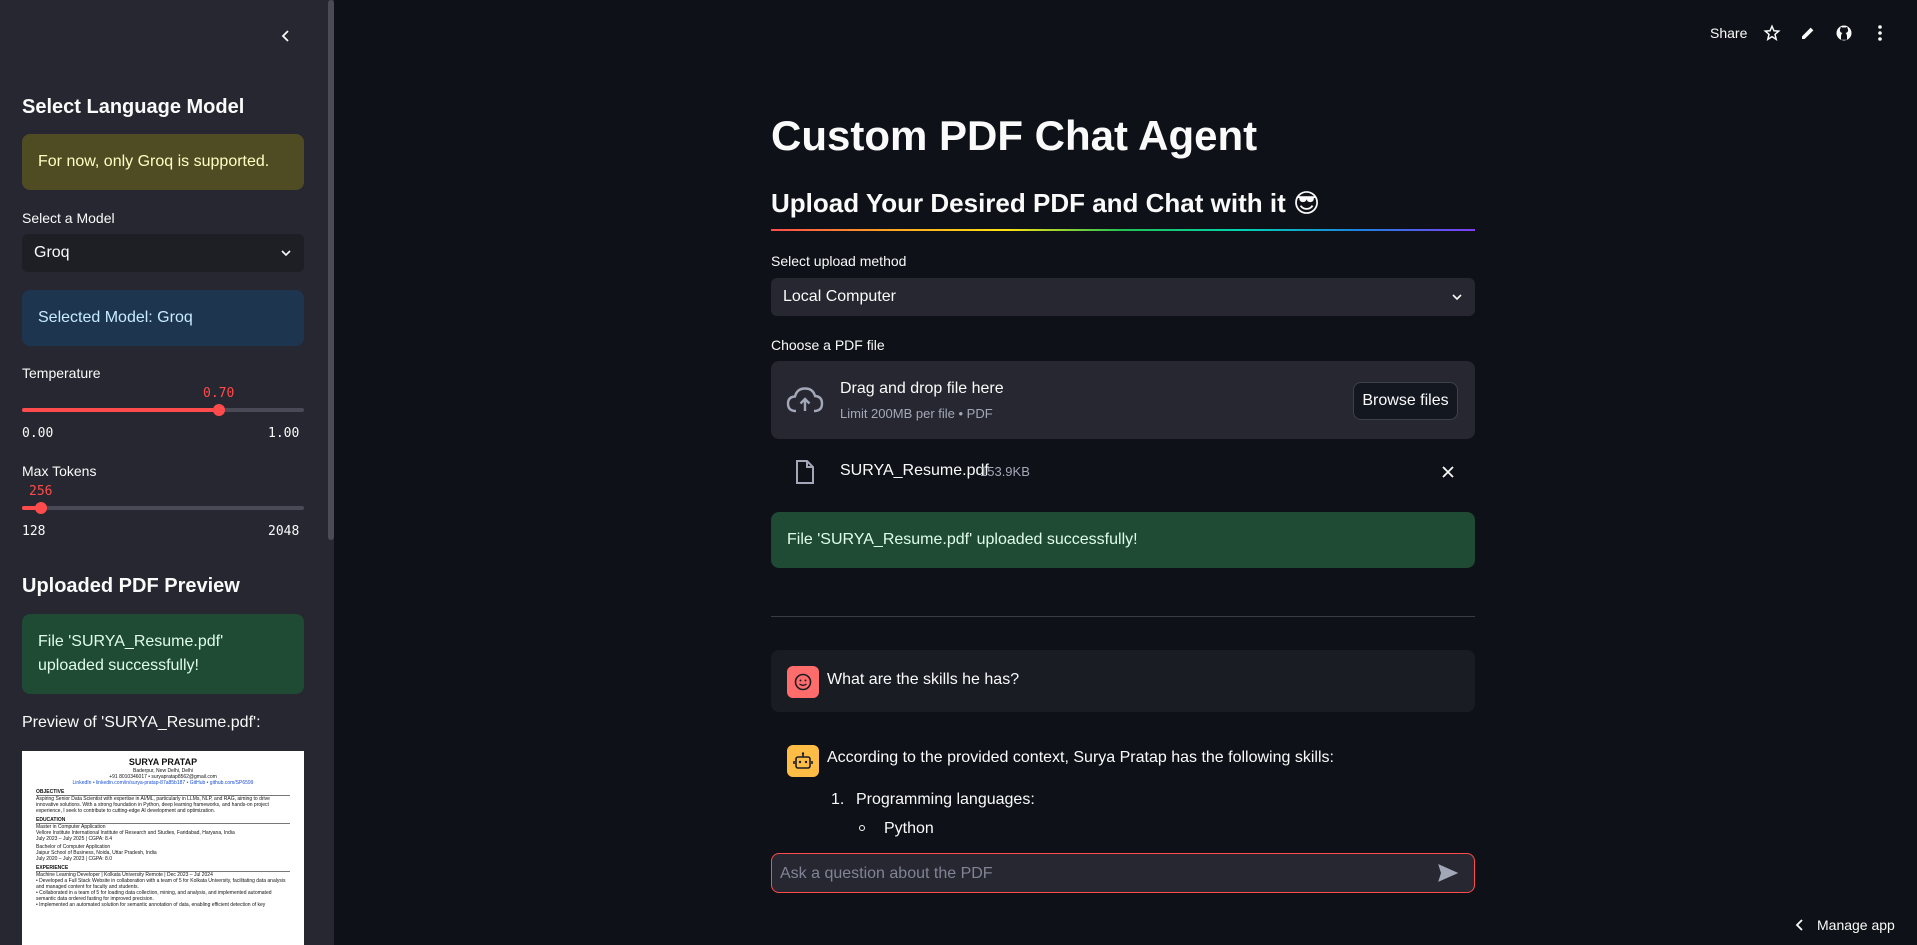 This screenshot has width=1917, height=945. I want to click on user-chat-message: What are the skills he has?, so click(1123, 681).